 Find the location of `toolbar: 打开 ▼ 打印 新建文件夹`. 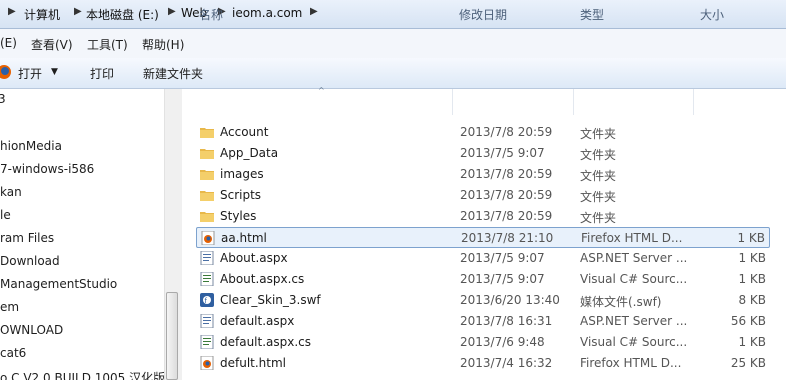

toolbar: 打开 ▼ 打印 新建文件夹 is located at coordinates (393, 73).